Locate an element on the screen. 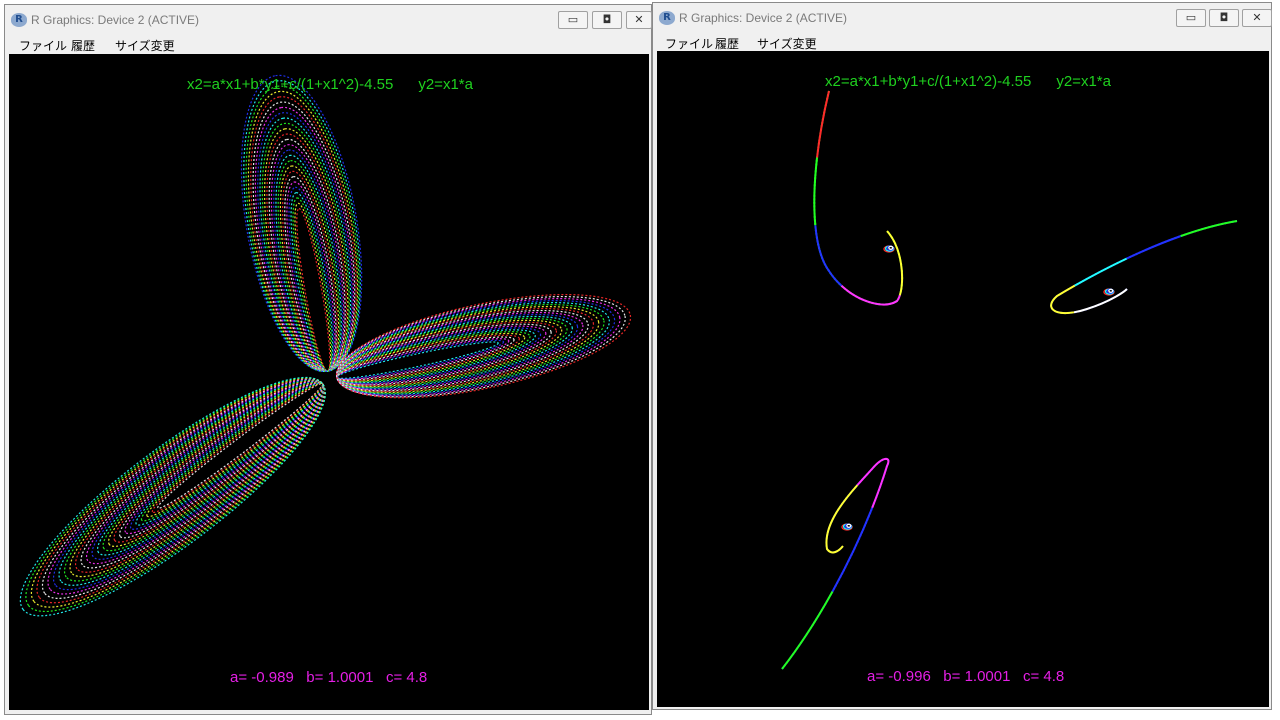 The width and height of the screenshot is (1280, 720). parameter-text: a= -0.996 b= 1.0001 c= 4.8 is located at coordinates (966, 676).